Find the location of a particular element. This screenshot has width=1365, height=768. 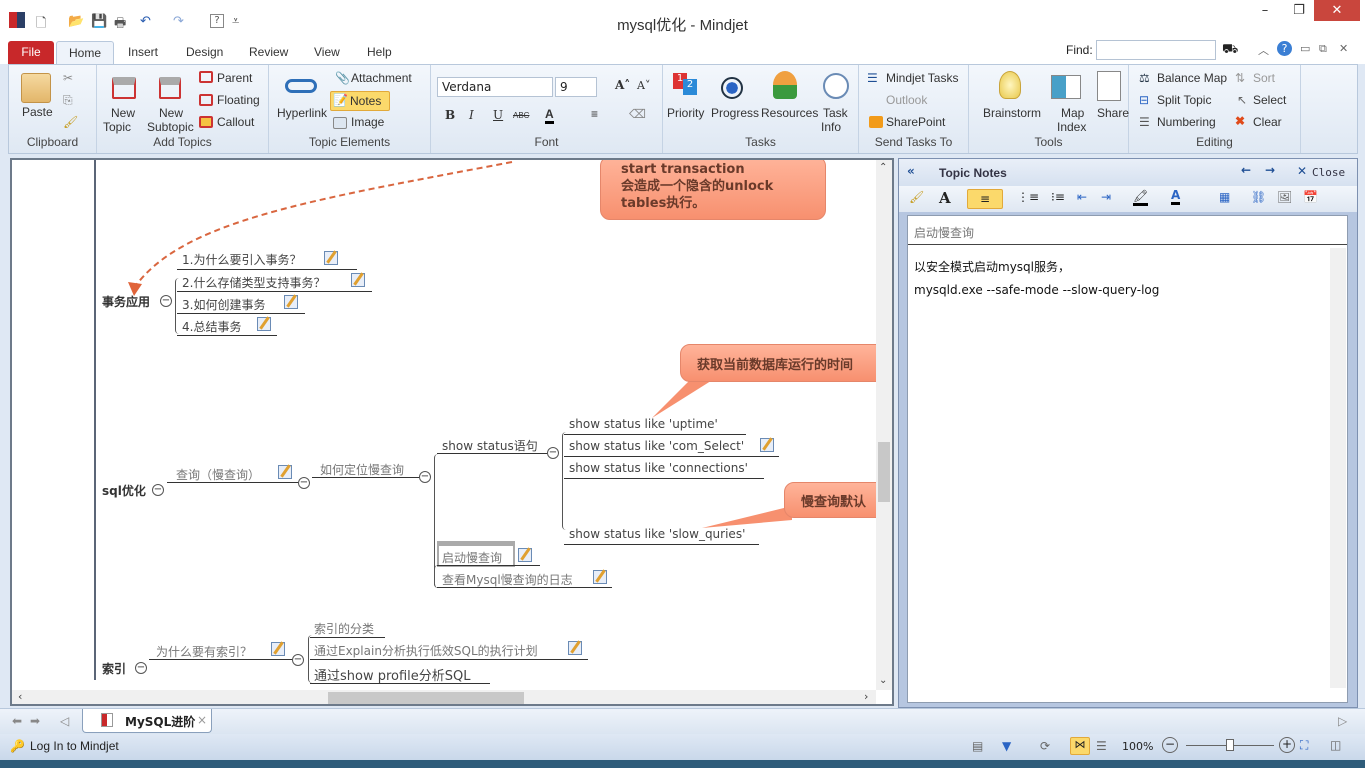

zoom-in-button: + is located at coordinates (1287, 745).